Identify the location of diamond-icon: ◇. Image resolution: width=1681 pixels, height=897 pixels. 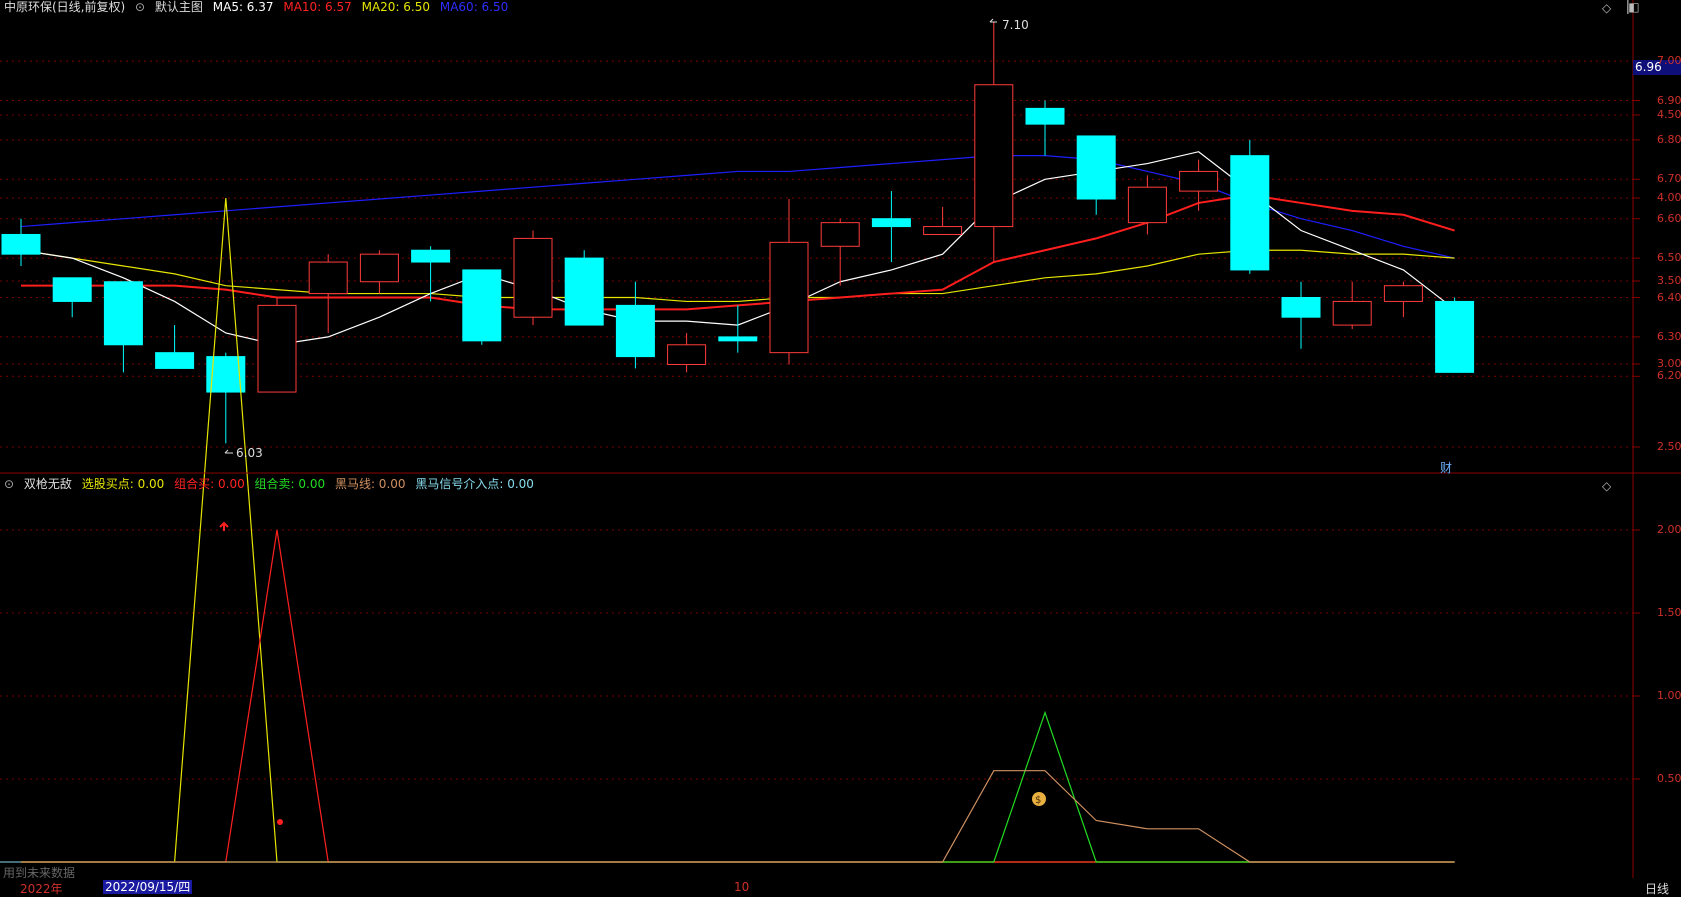
(1606, 8).